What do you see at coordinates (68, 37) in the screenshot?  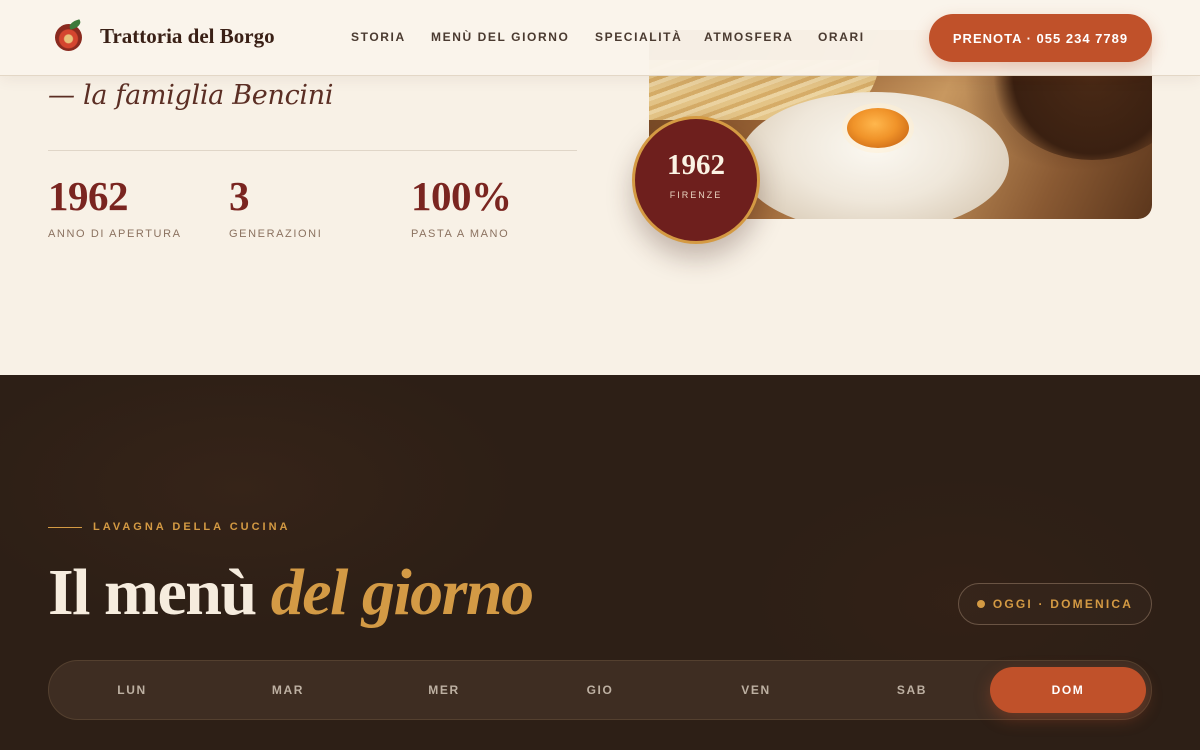 I see `tomato-pizza-icon` at bounding box center [68, 37].